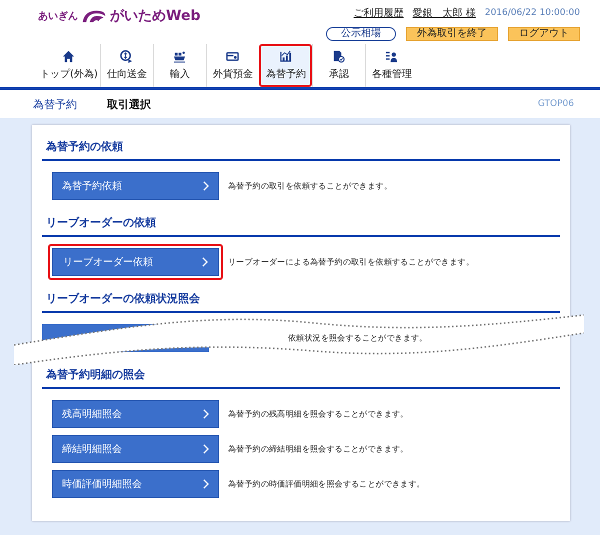 This screenshot has width=600, height=535. I want to click on tab-label: 仕向送金, so click(126, 74).